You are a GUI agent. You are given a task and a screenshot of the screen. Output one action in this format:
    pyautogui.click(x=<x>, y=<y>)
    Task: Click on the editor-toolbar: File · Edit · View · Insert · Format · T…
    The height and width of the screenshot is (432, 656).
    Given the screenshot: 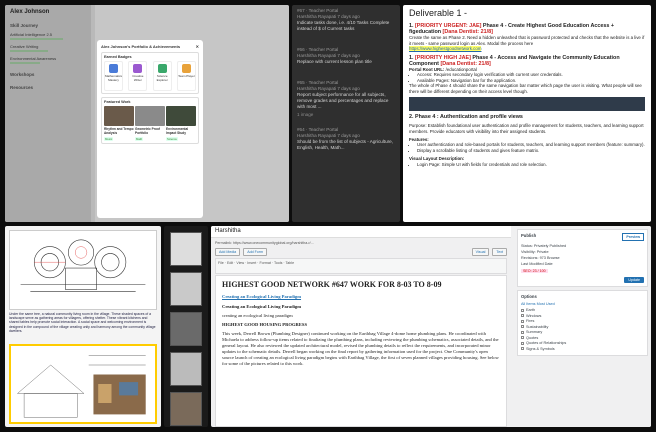 What is the action you would take?
    pyautogui.click(x=361, y=266)
    